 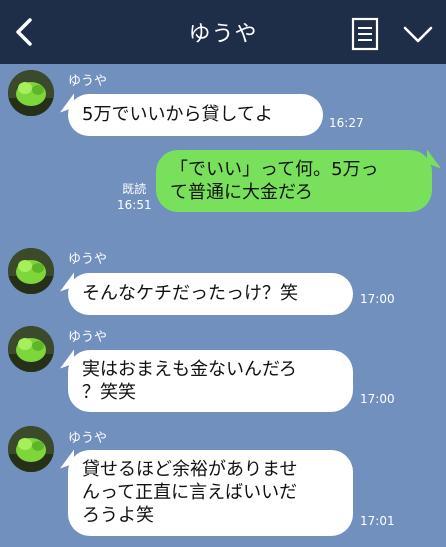 I want to click on timestamp: 16:27, so click(x=346, y=123).